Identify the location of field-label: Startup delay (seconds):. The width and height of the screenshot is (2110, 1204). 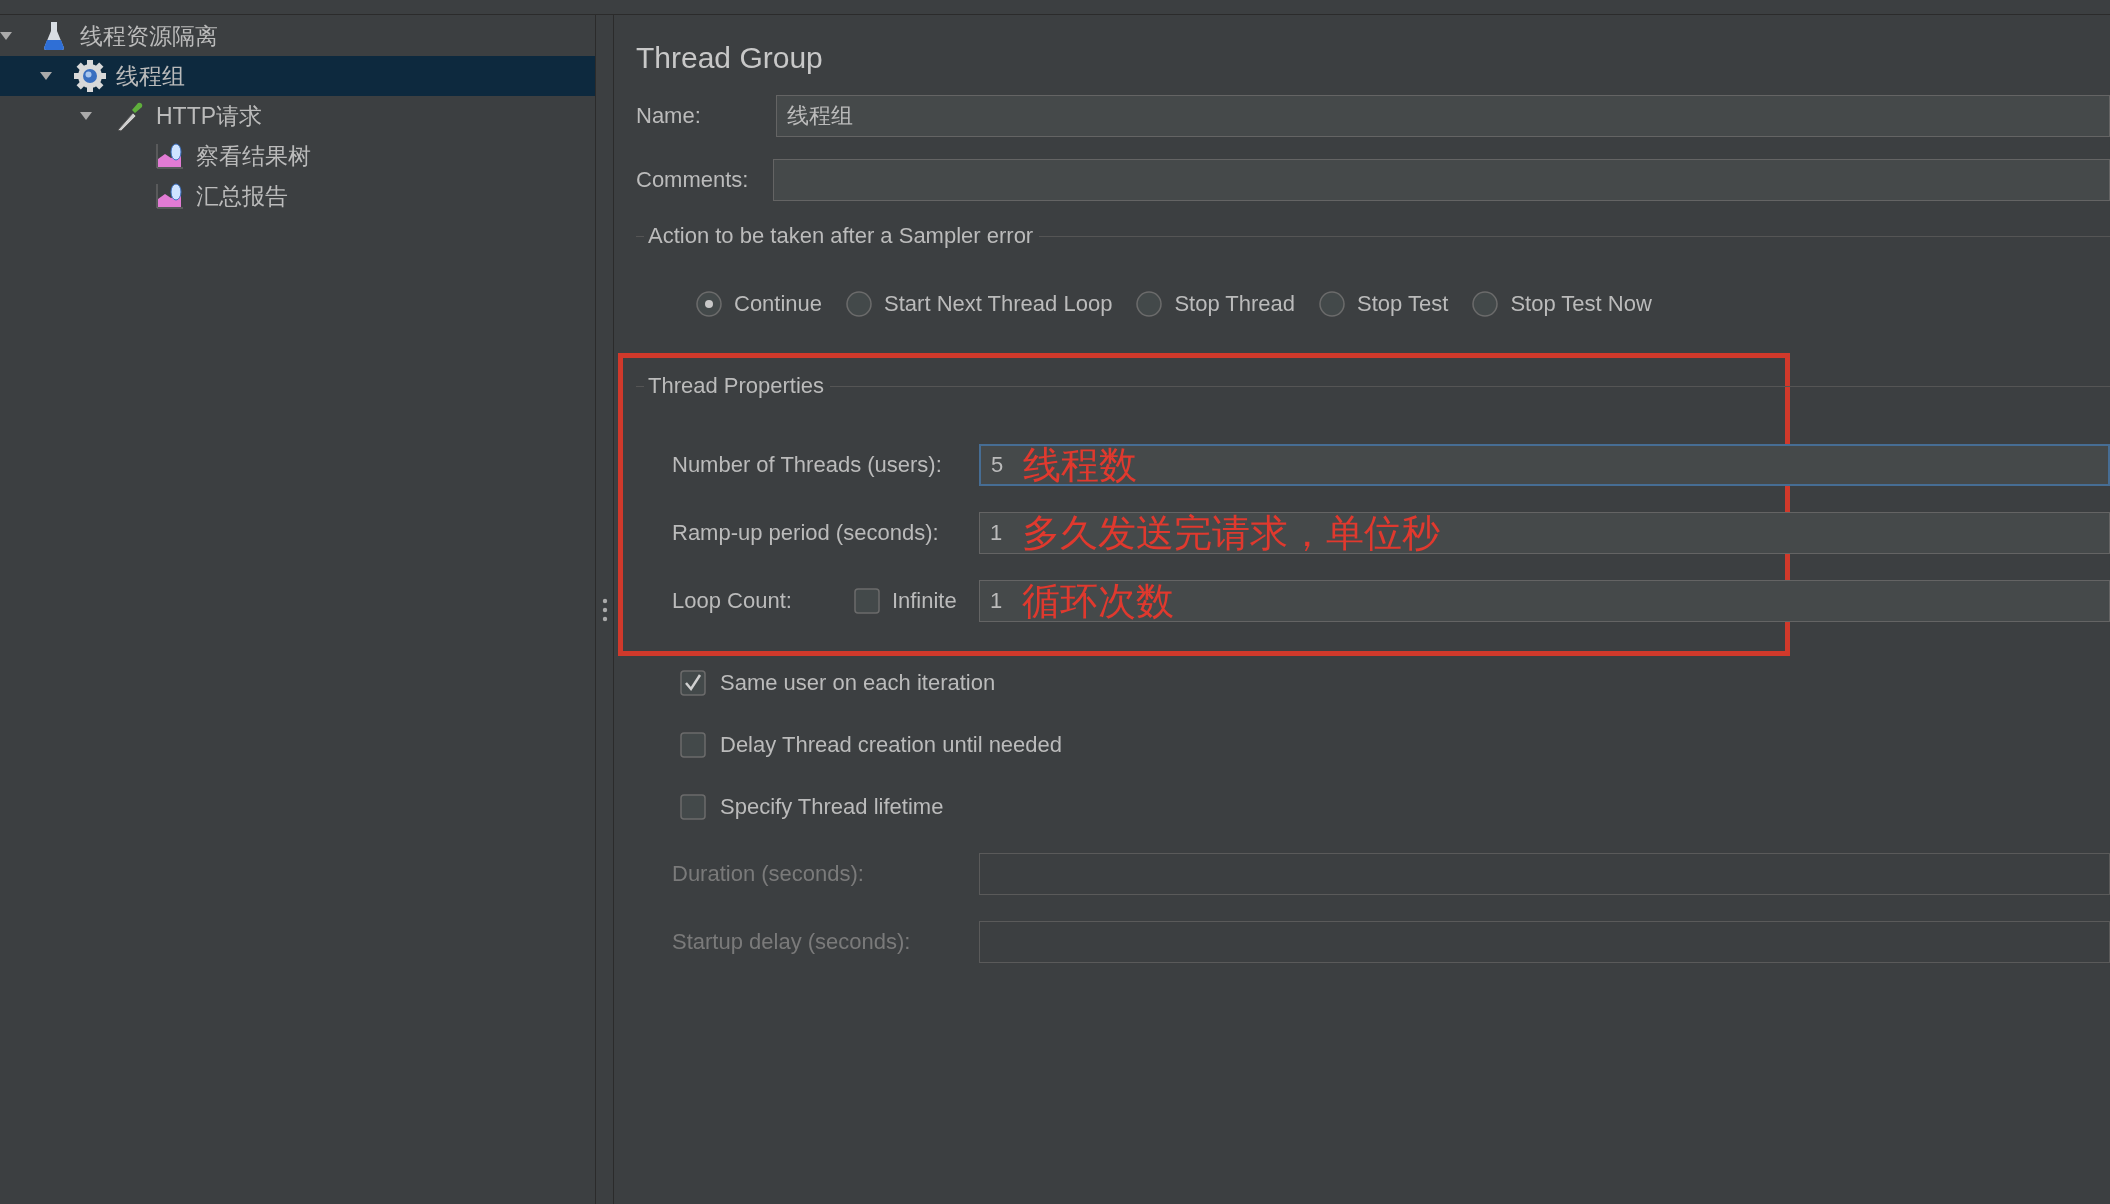
(792, 942).